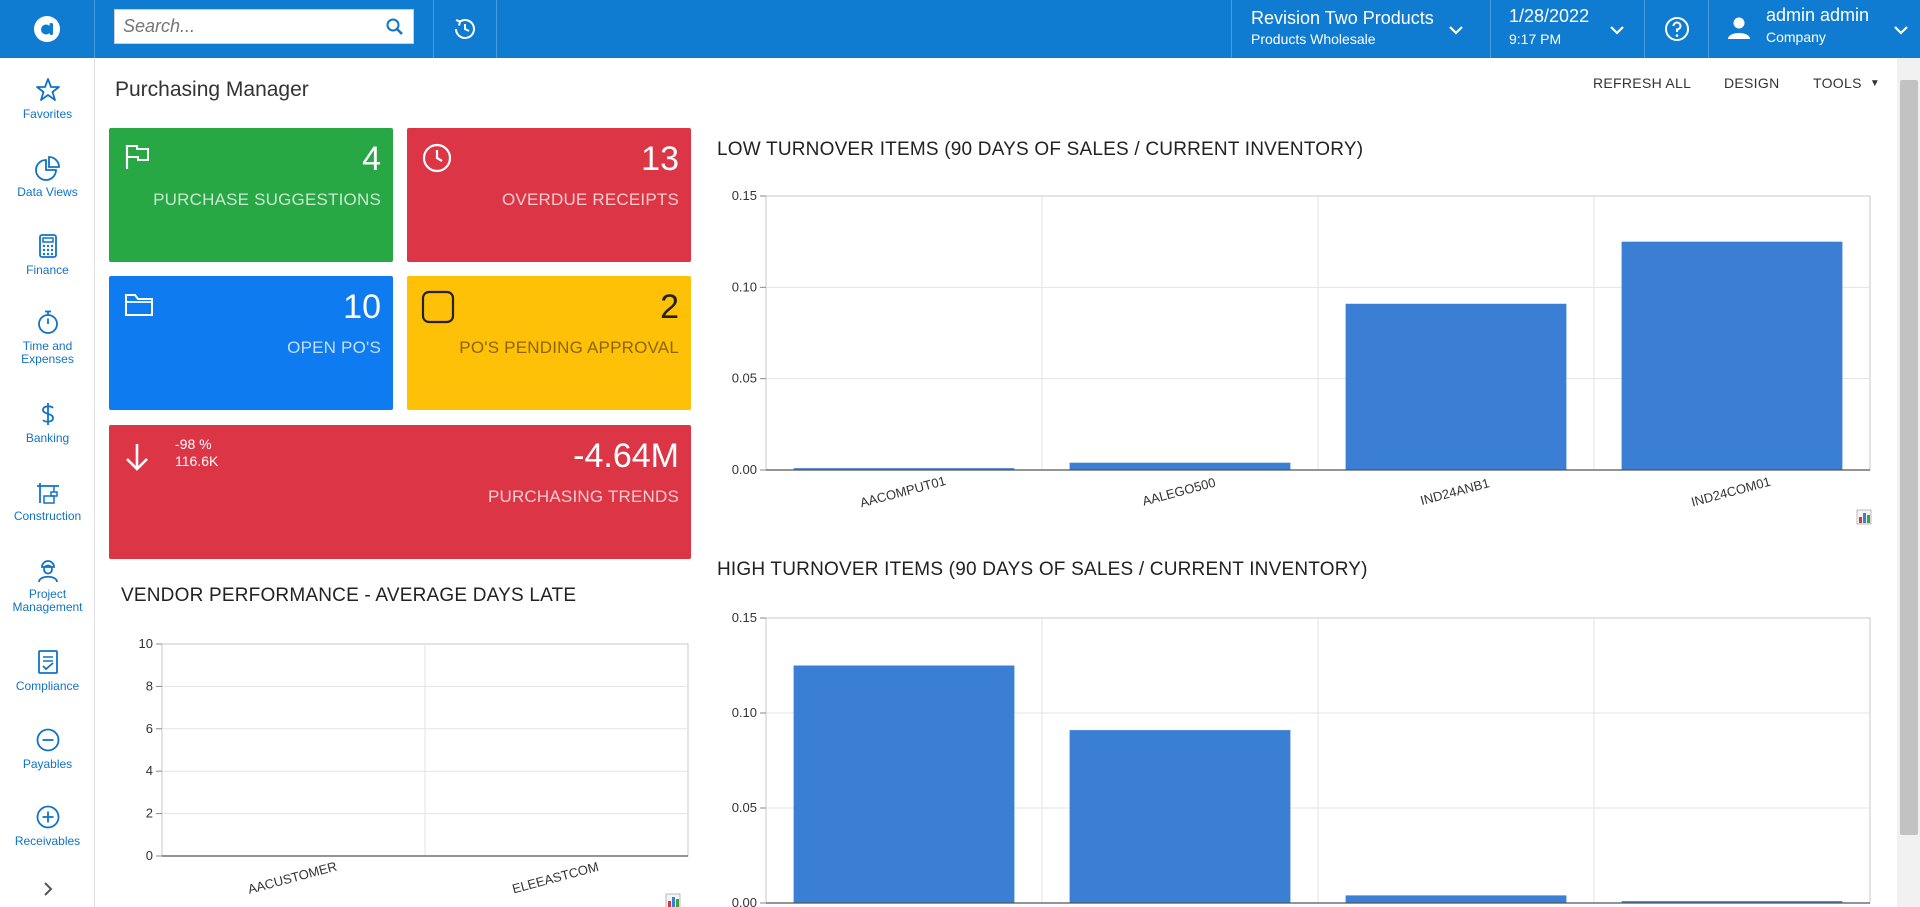 This screenshot has height=907, width=1920. Describe the element at coordinates (1739, 28) in the screenshot. I see `user-icon` at that location.